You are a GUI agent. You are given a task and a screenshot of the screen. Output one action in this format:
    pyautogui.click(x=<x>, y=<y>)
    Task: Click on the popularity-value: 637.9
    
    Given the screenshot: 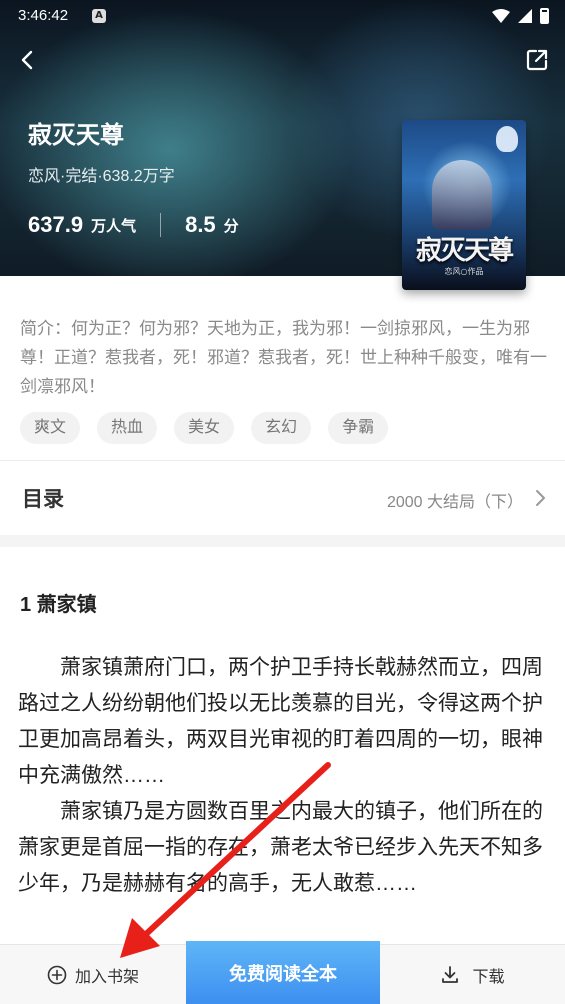 What is the action you would take?
    pyautogui.click(x=56, y=224)
    